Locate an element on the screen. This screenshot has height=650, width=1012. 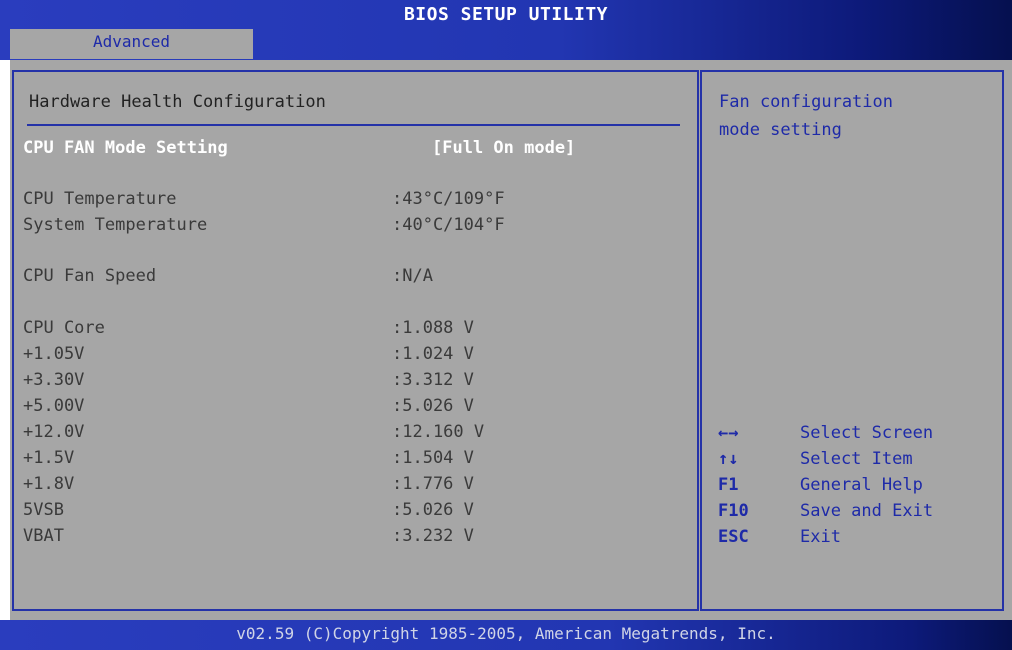
help-key-desc-select-screen: Select Screen is located at coordinates (867, 433).